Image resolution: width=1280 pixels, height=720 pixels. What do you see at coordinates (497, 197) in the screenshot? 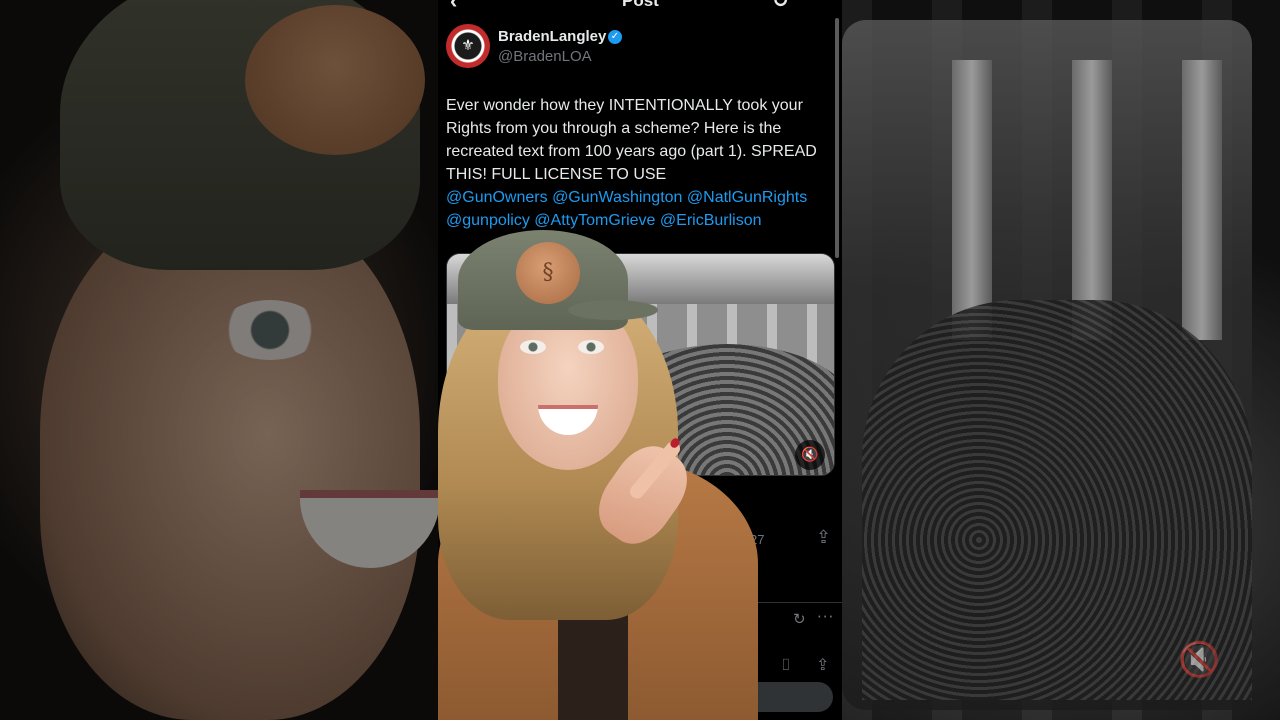
I see `mention-link: @GunOwners` at bounding box center [497, 197].